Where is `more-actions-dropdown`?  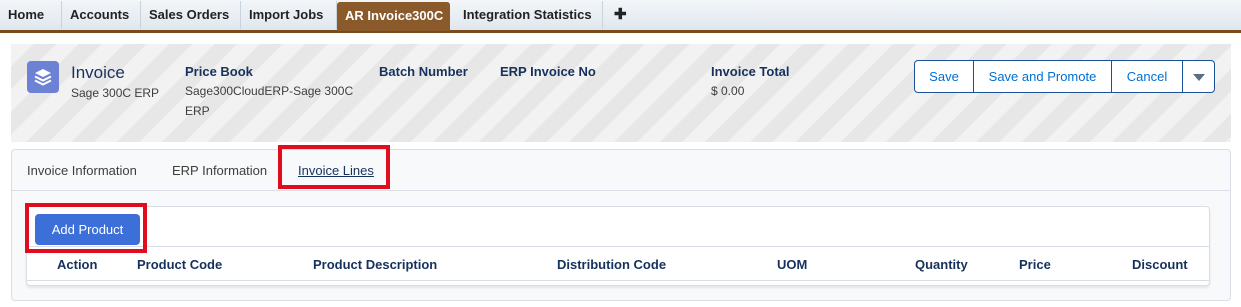 more-actions-dropdown is located at coordinates (1198, 76).